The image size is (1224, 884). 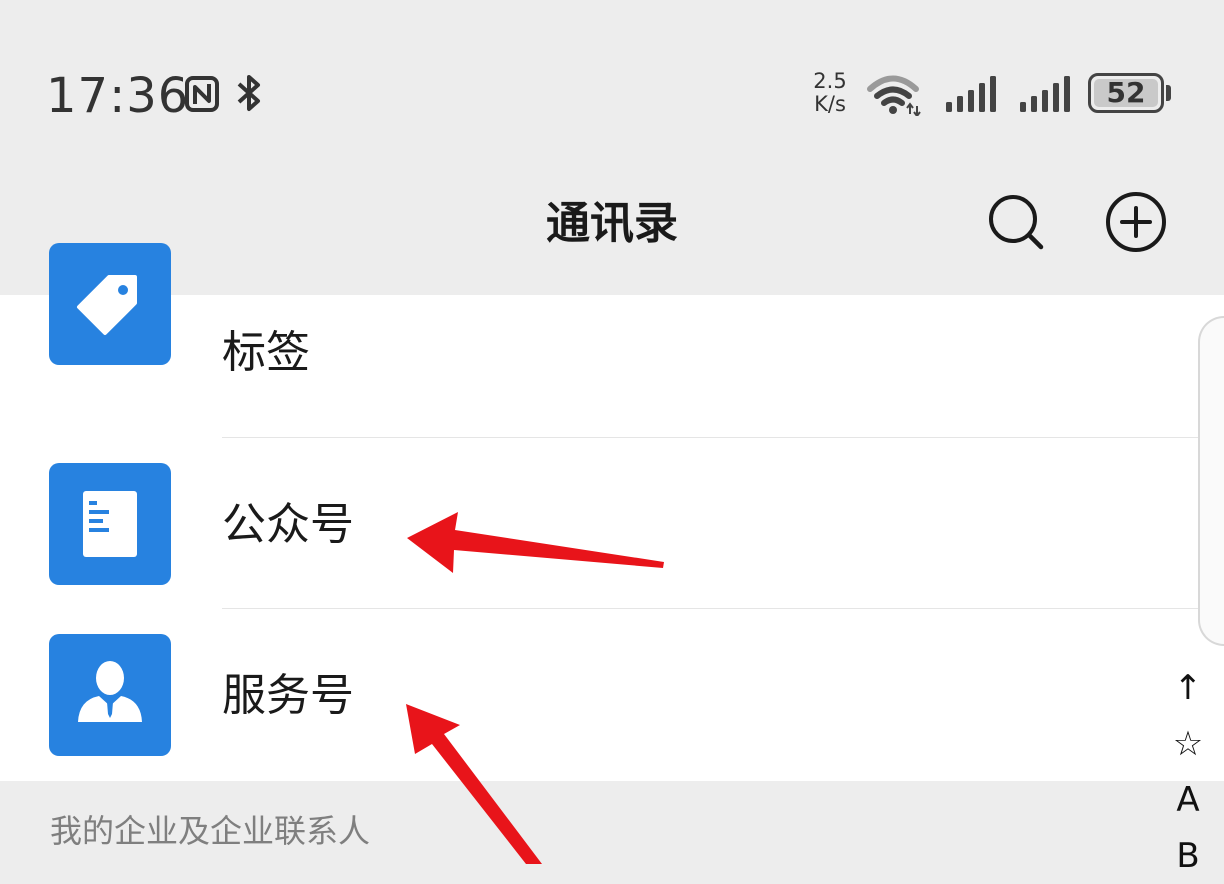 What do you see at coordinates (830, 104) in the screenshot?
I see `speed-unit: K/s` at bounding box center [830, 104].